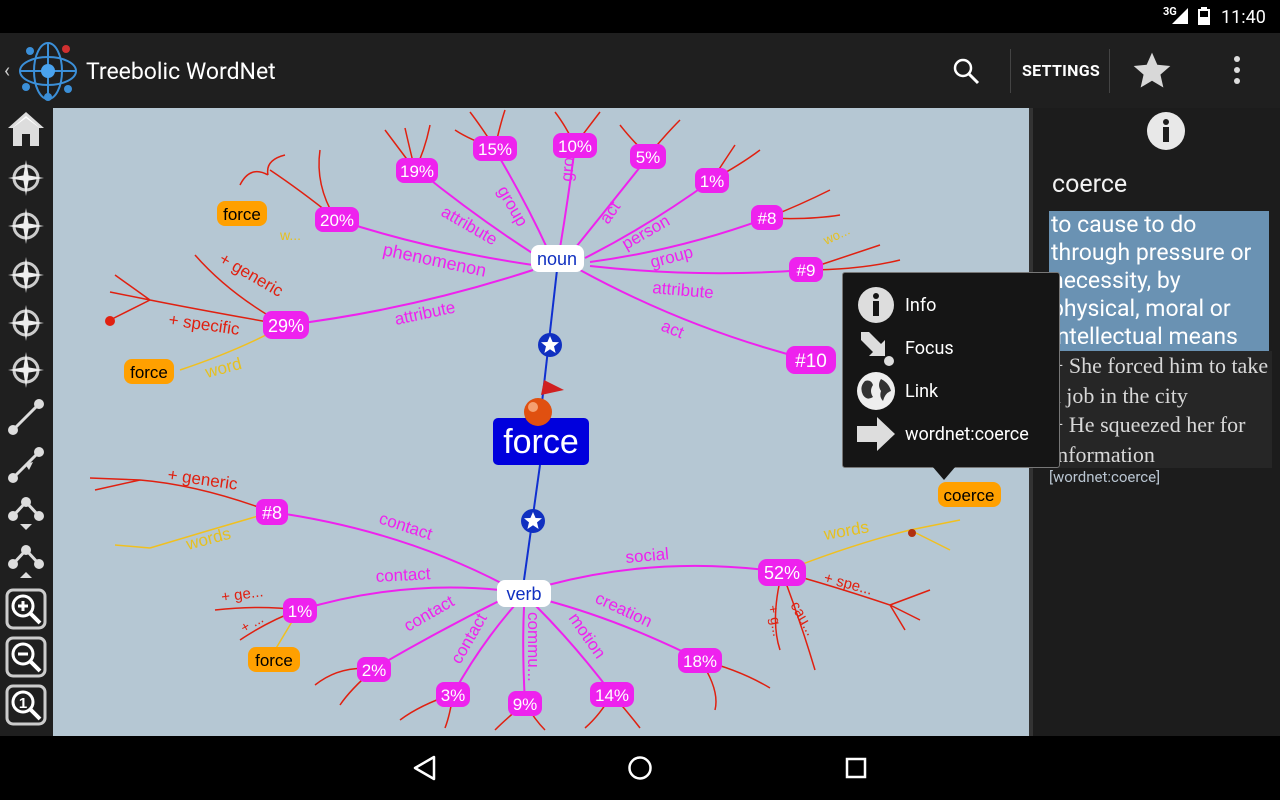 The width and height of the screenshot is (1280, 800). I want to click on menu-item-link: Link, so click(955, 391).